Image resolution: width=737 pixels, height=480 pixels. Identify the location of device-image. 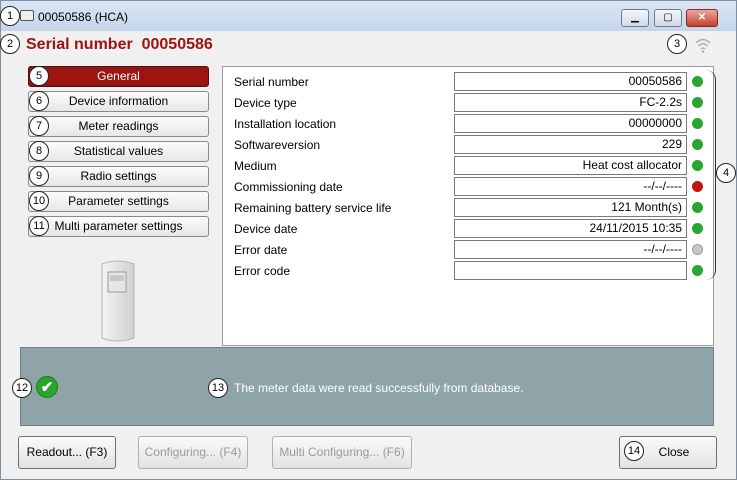
(118, 301).